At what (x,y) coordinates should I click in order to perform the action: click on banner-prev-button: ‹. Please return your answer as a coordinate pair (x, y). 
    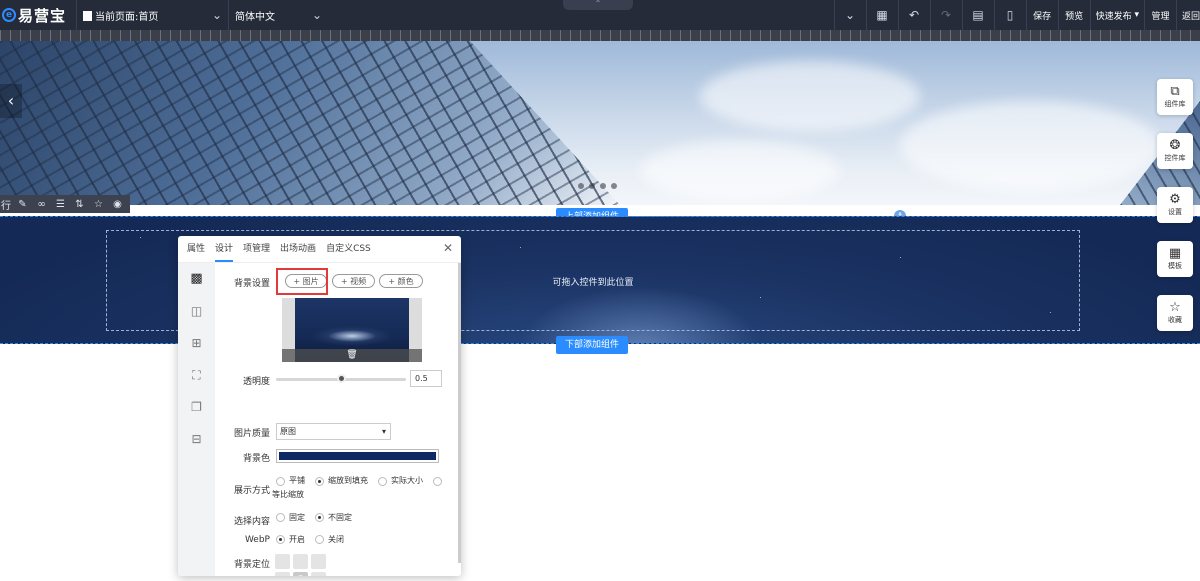
    Looking at the image, I should click on (11, 101).